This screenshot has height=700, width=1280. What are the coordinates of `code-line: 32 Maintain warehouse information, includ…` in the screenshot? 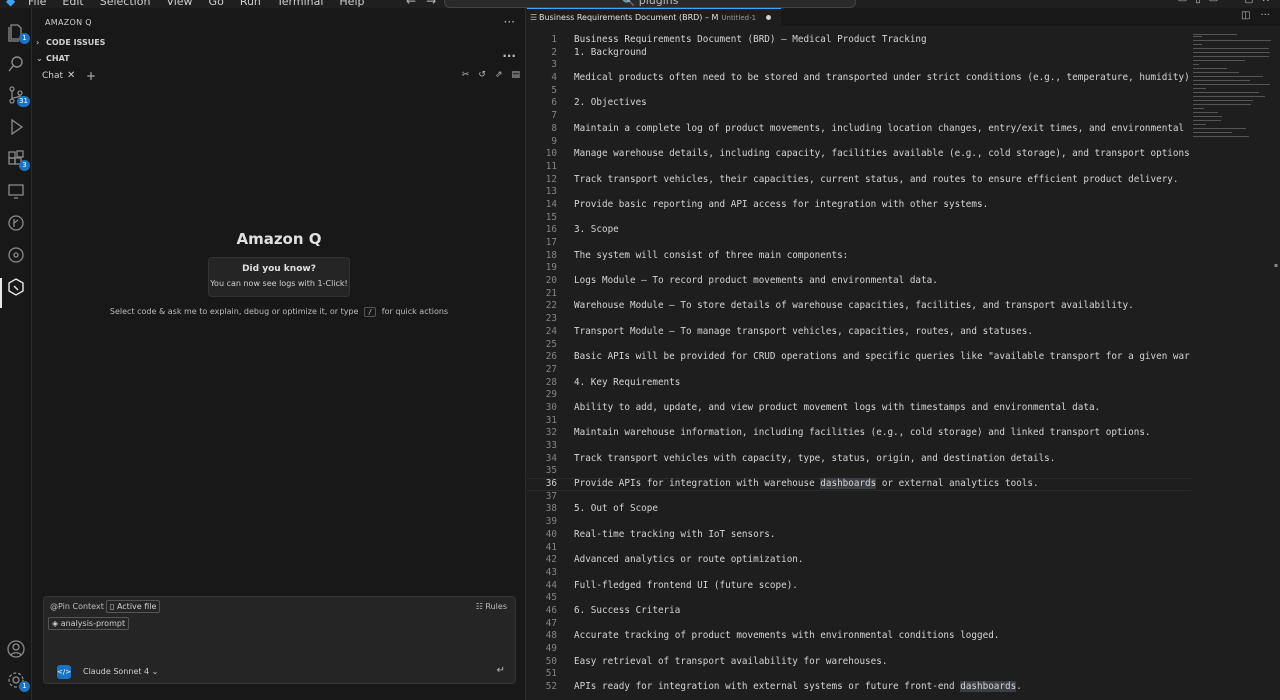 It's located at (859, 433).